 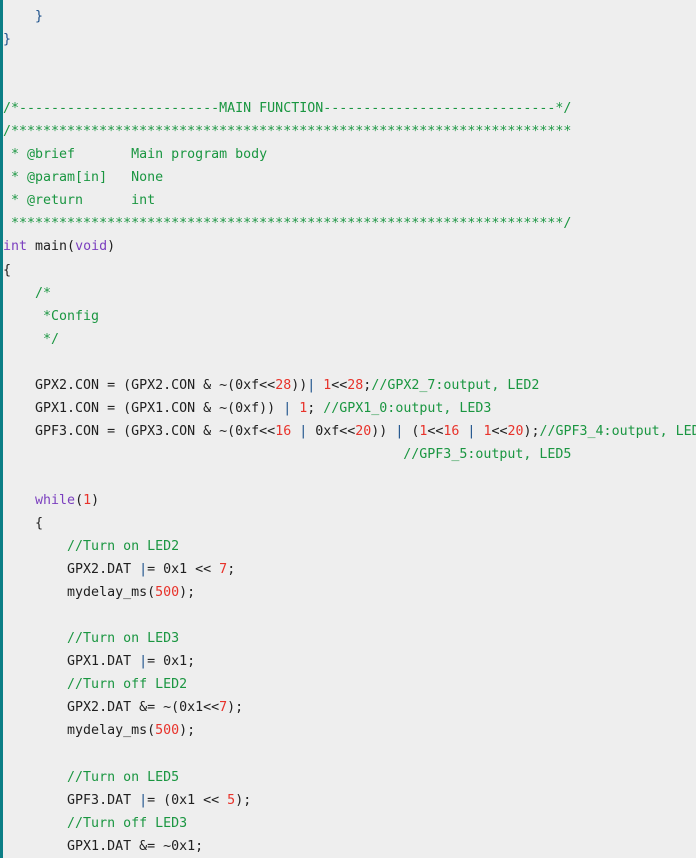 I want to click on code-token: GPX1.DAT &= ~0x1;, so click(x=103, y=846).